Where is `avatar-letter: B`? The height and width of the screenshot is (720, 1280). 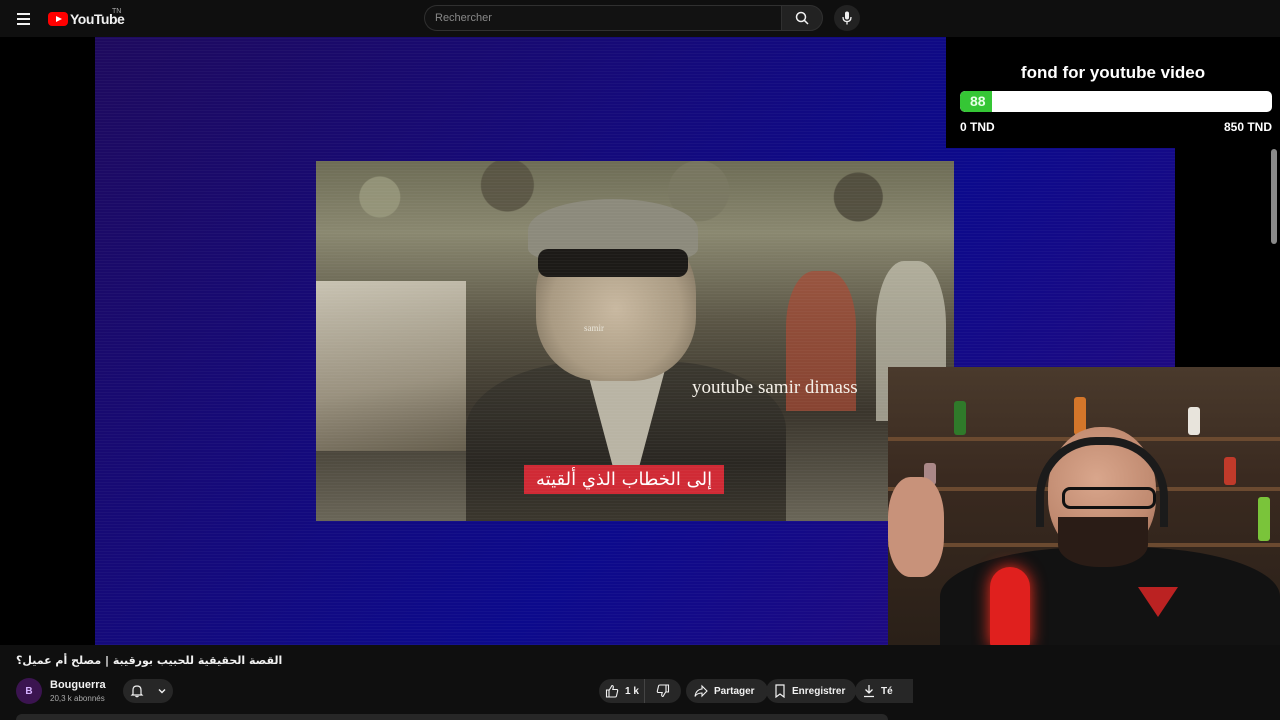
avatar-letter: B is located at coordinates (29, 691).